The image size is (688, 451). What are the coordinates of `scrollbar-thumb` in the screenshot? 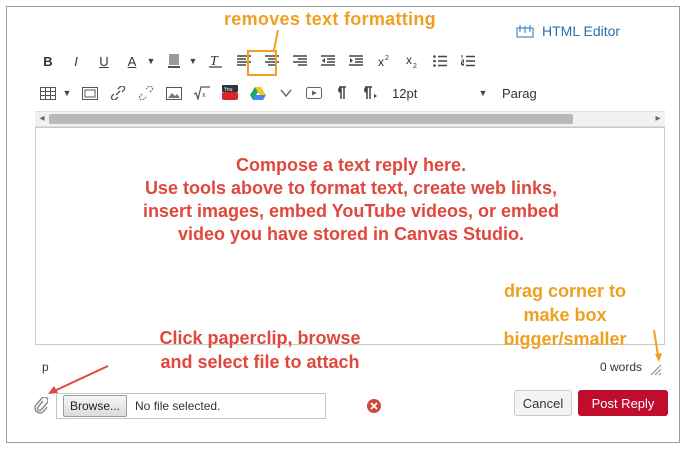 It's located at (311, 119).